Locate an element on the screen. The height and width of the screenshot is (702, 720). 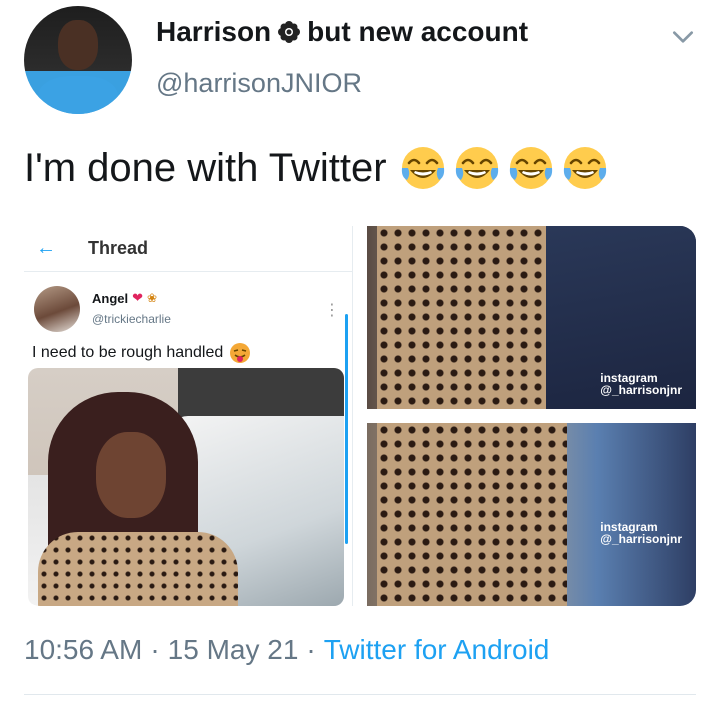
face is located at coordinates (131, 475).